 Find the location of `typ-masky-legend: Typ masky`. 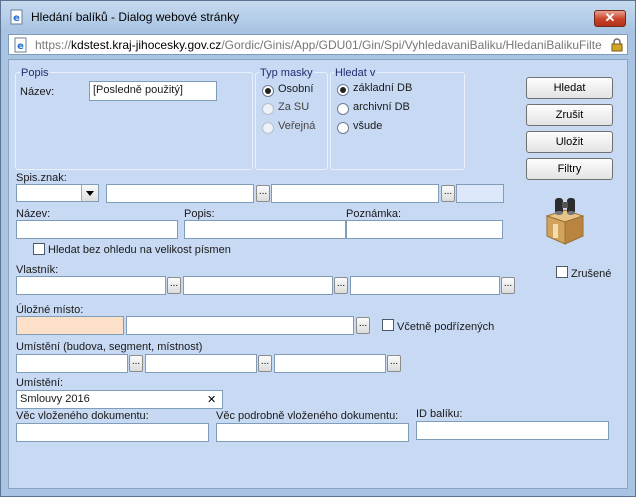

typ-masky-legend: Typ masky is located at coordinates (286, 73).